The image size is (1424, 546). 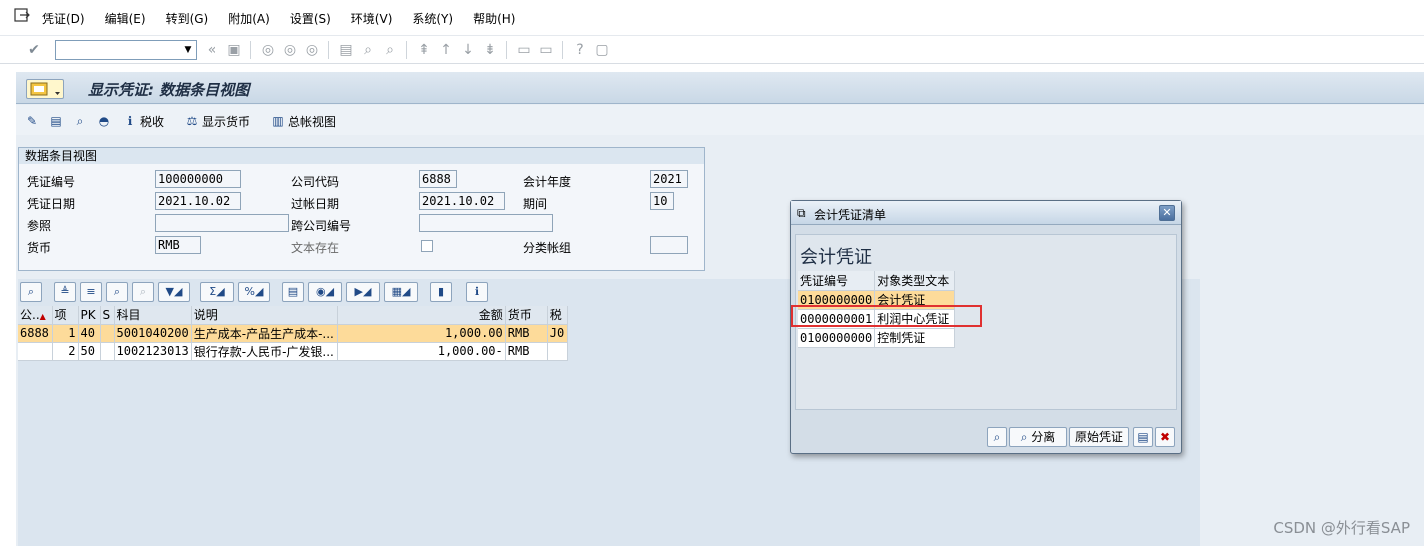 What do you see at coordinates (997, 437) in the screenshot?
I see `choose-button: ⌕` at bounding box center [997, 437].